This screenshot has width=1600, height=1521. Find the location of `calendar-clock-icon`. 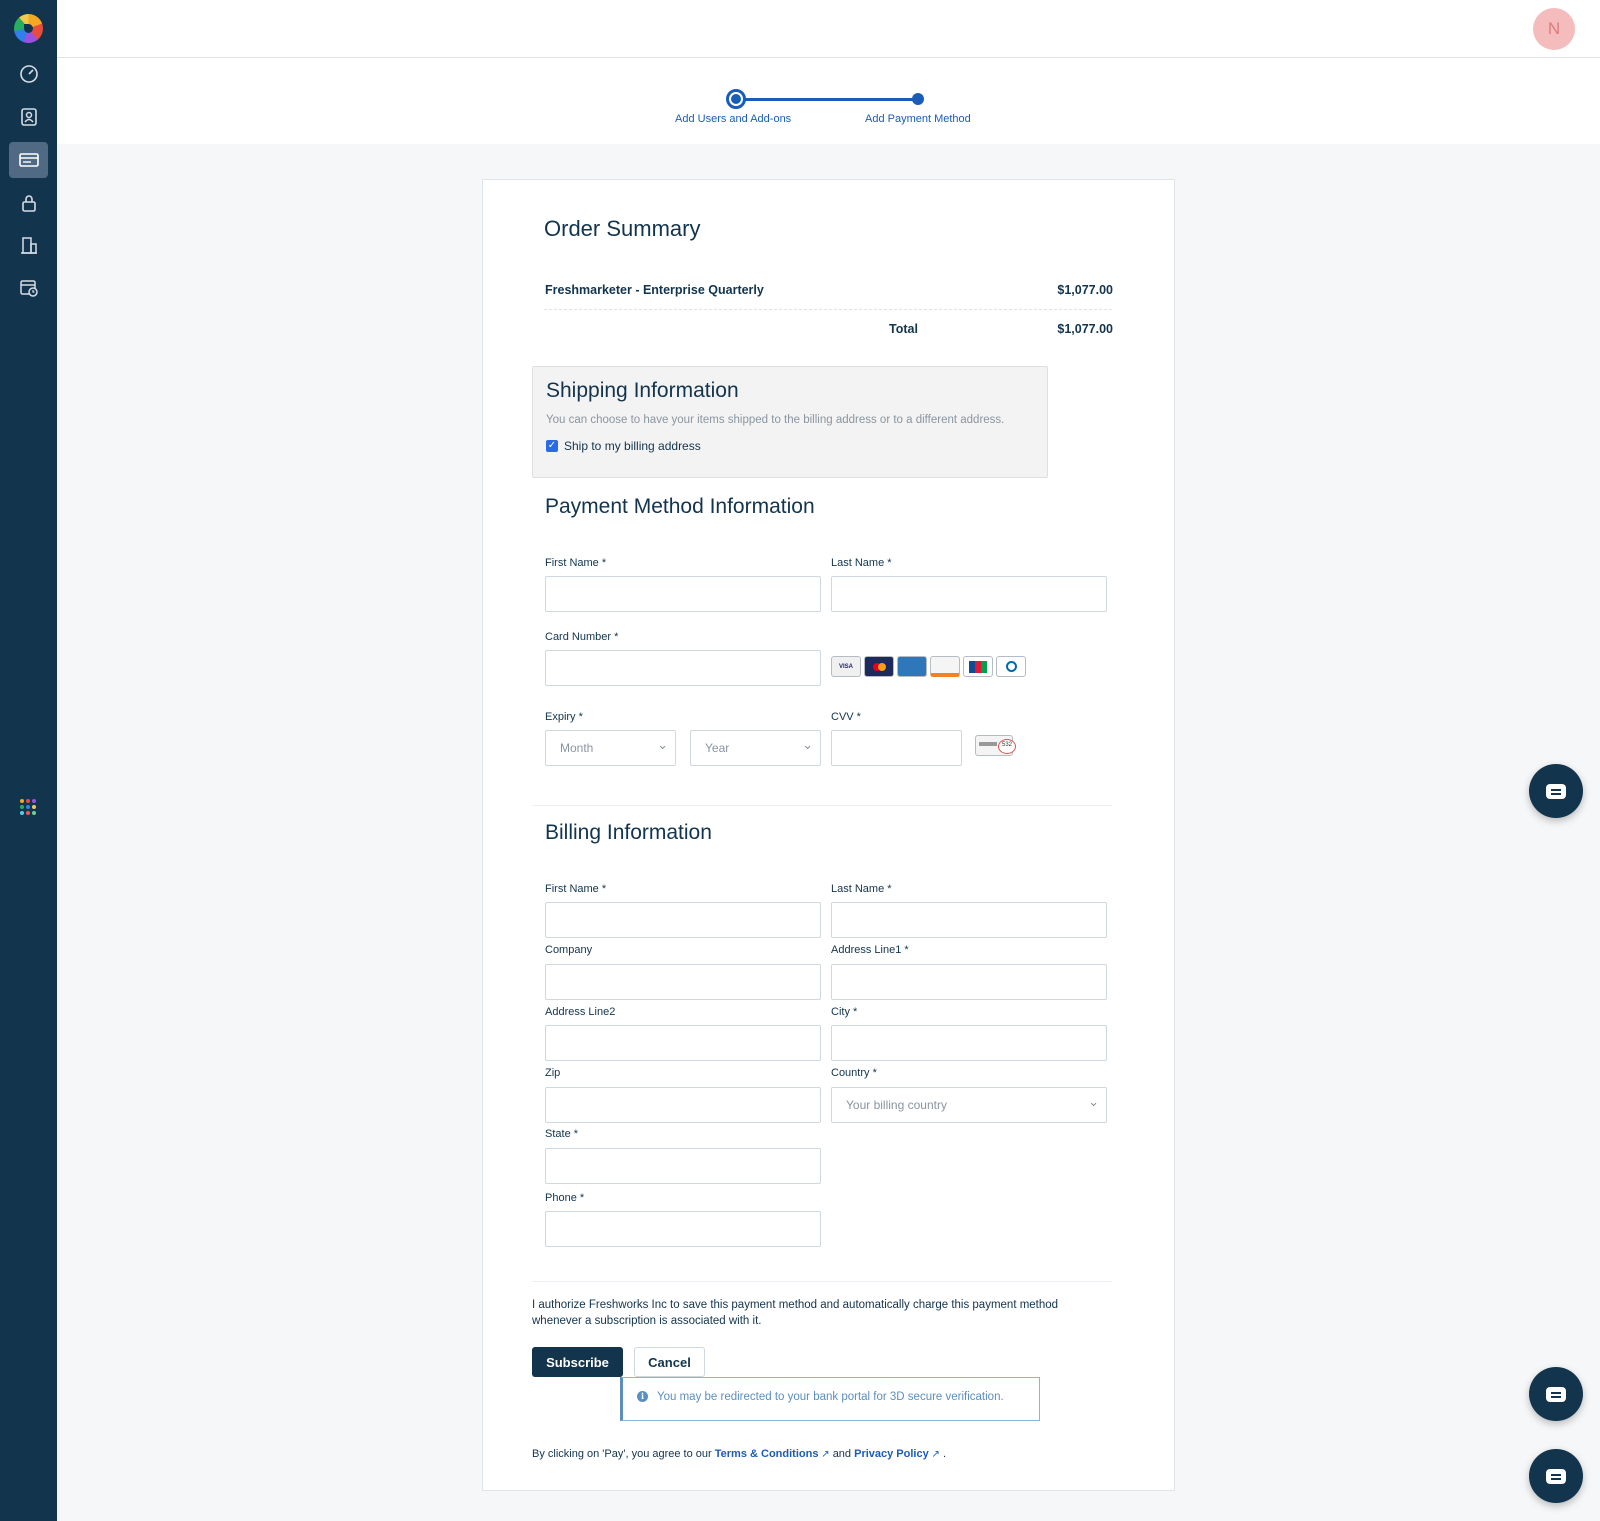

calendar-clock-icon is located at coordinates (28, 288).